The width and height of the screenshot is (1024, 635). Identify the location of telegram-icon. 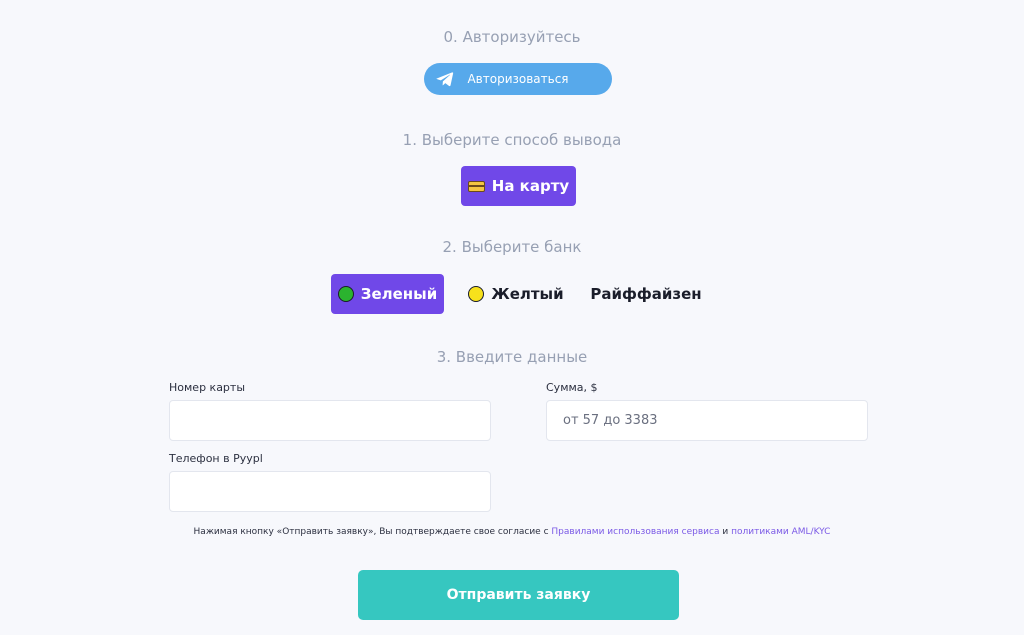
(445, 79).